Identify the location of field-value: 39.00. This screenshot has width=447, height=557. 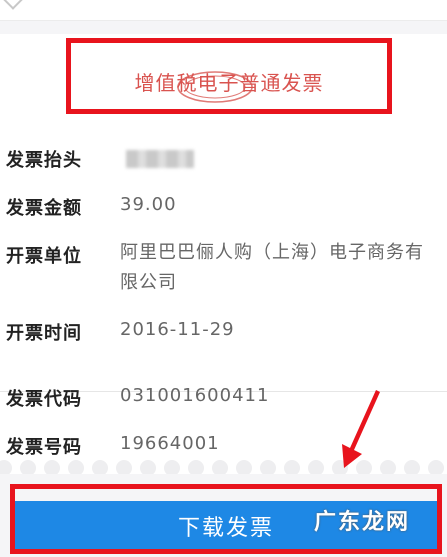
(148, 204).